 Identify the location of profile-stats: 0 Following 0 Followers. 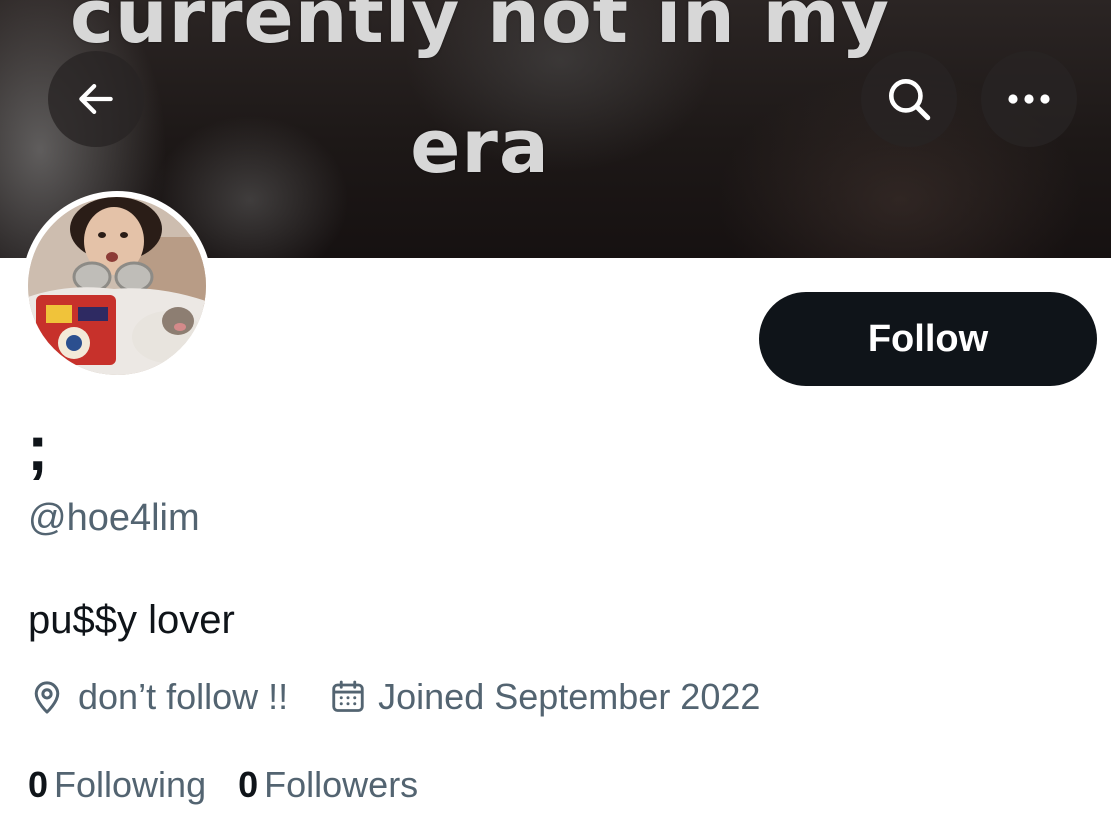
(239, 785).